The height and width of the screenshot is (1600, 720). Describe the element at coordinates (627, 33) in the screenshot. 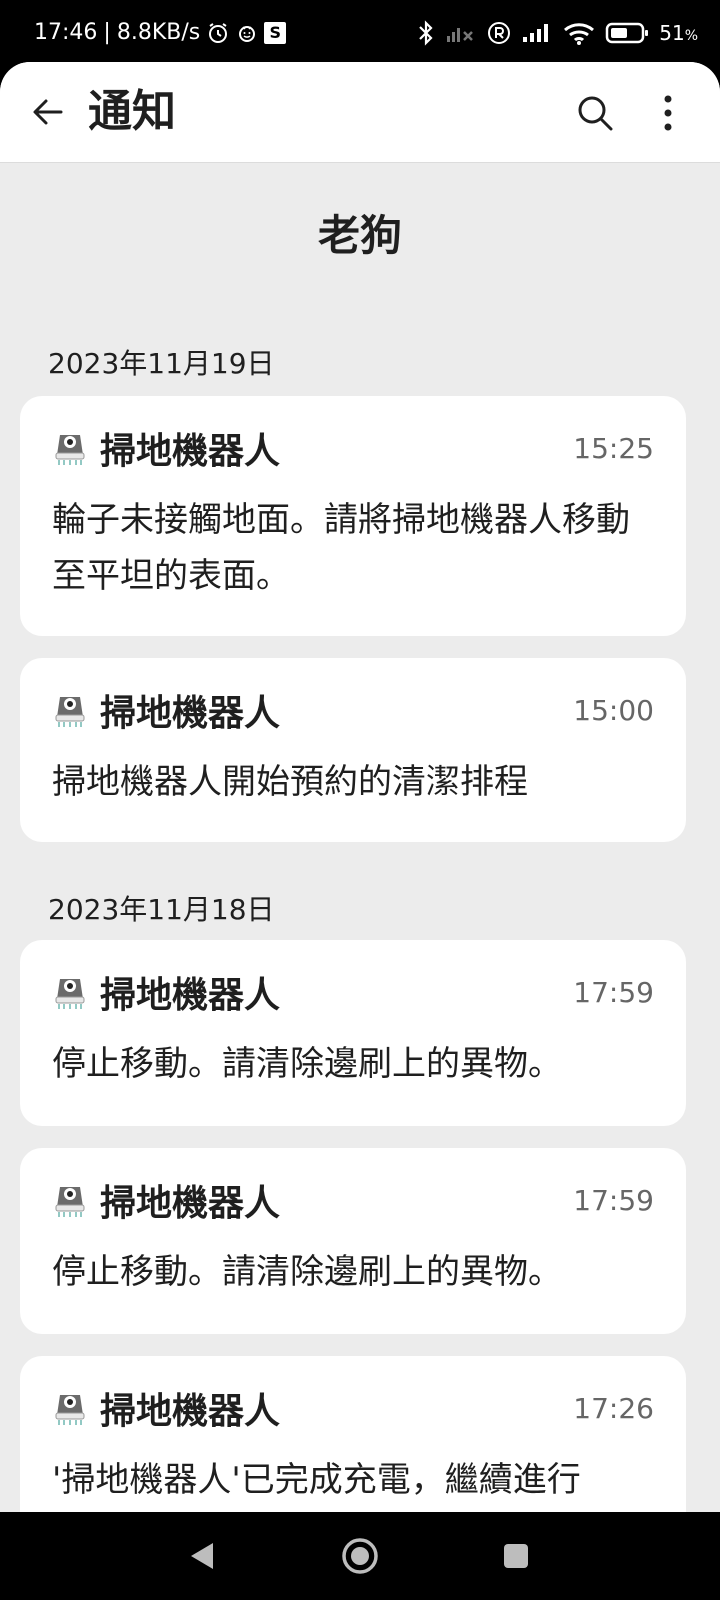

I see `battery-icon` at that location.